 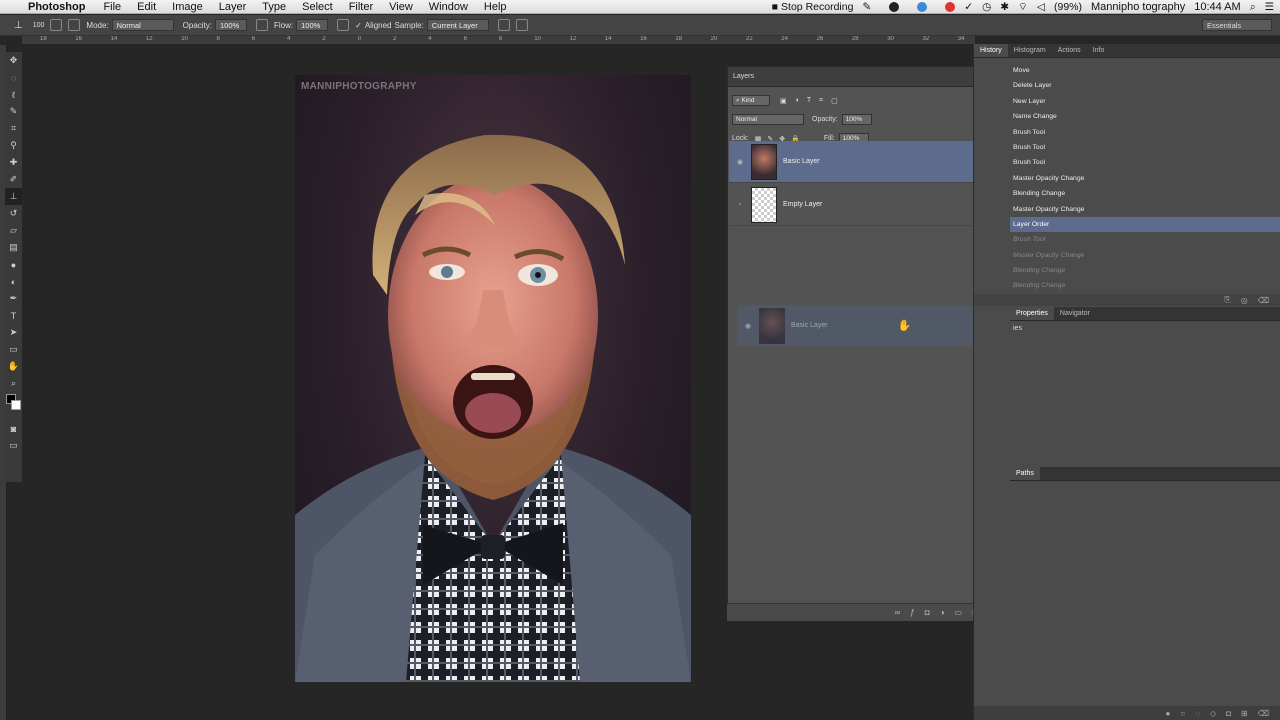 What do you see at coordinates (817, 7) in the screenshot?
I see `stop-recording: Stop Recording` at bounding box center [817, 7].